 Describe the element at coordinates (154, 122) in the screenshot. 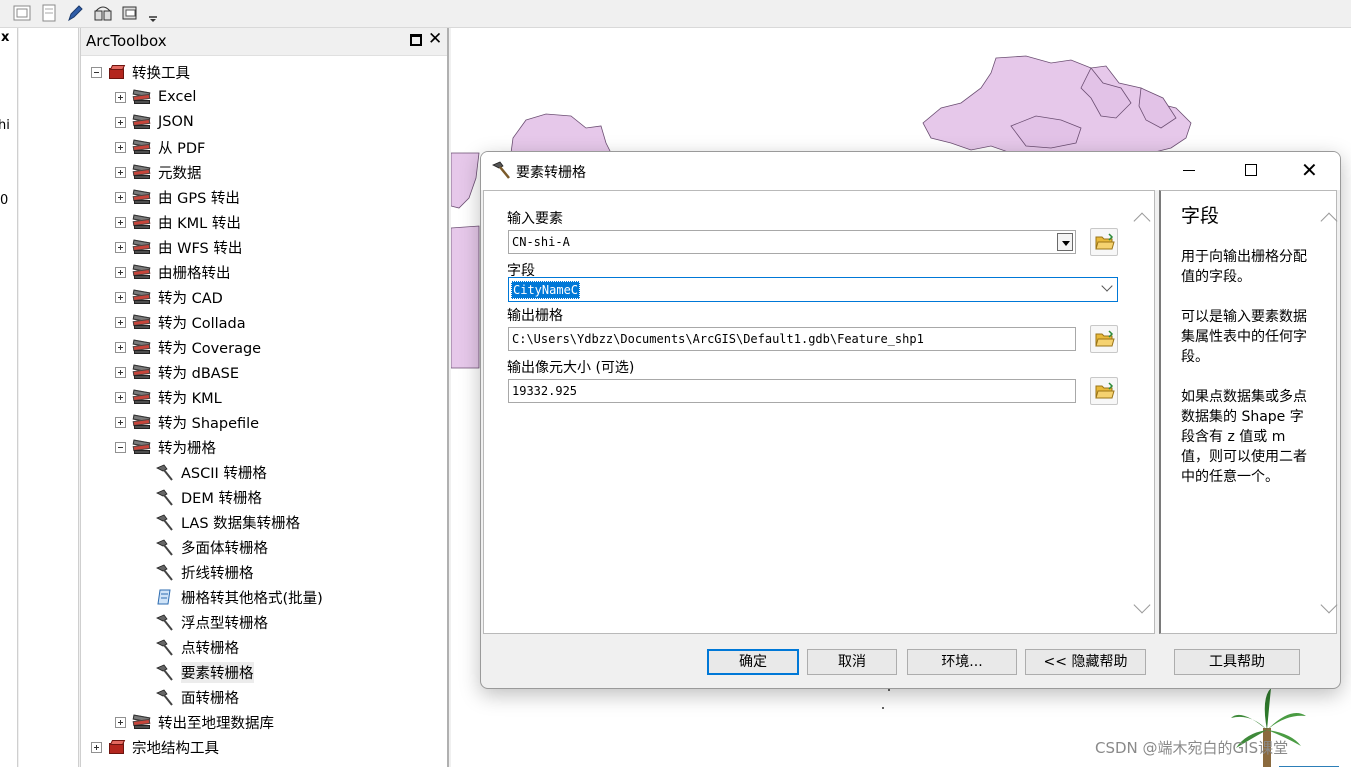

I see `tree-item: JSON` at that location.